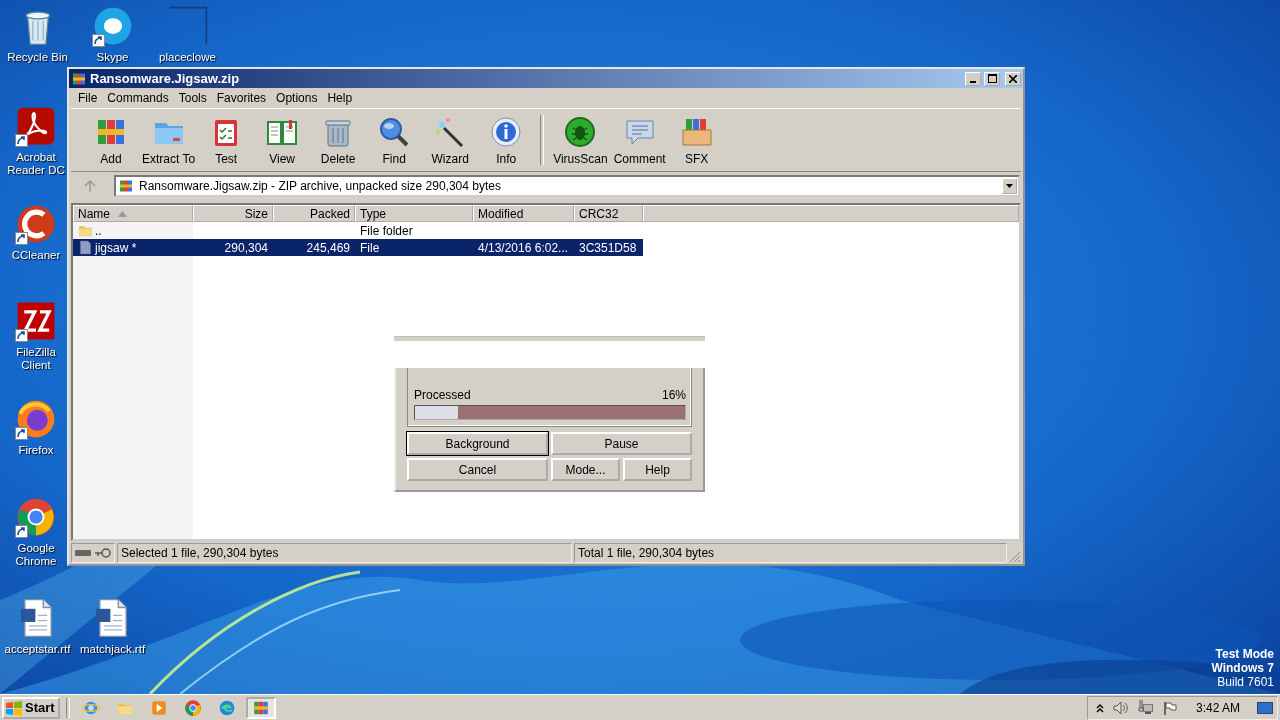  I want to click on table-cell: 245,469, so click(328, 247).